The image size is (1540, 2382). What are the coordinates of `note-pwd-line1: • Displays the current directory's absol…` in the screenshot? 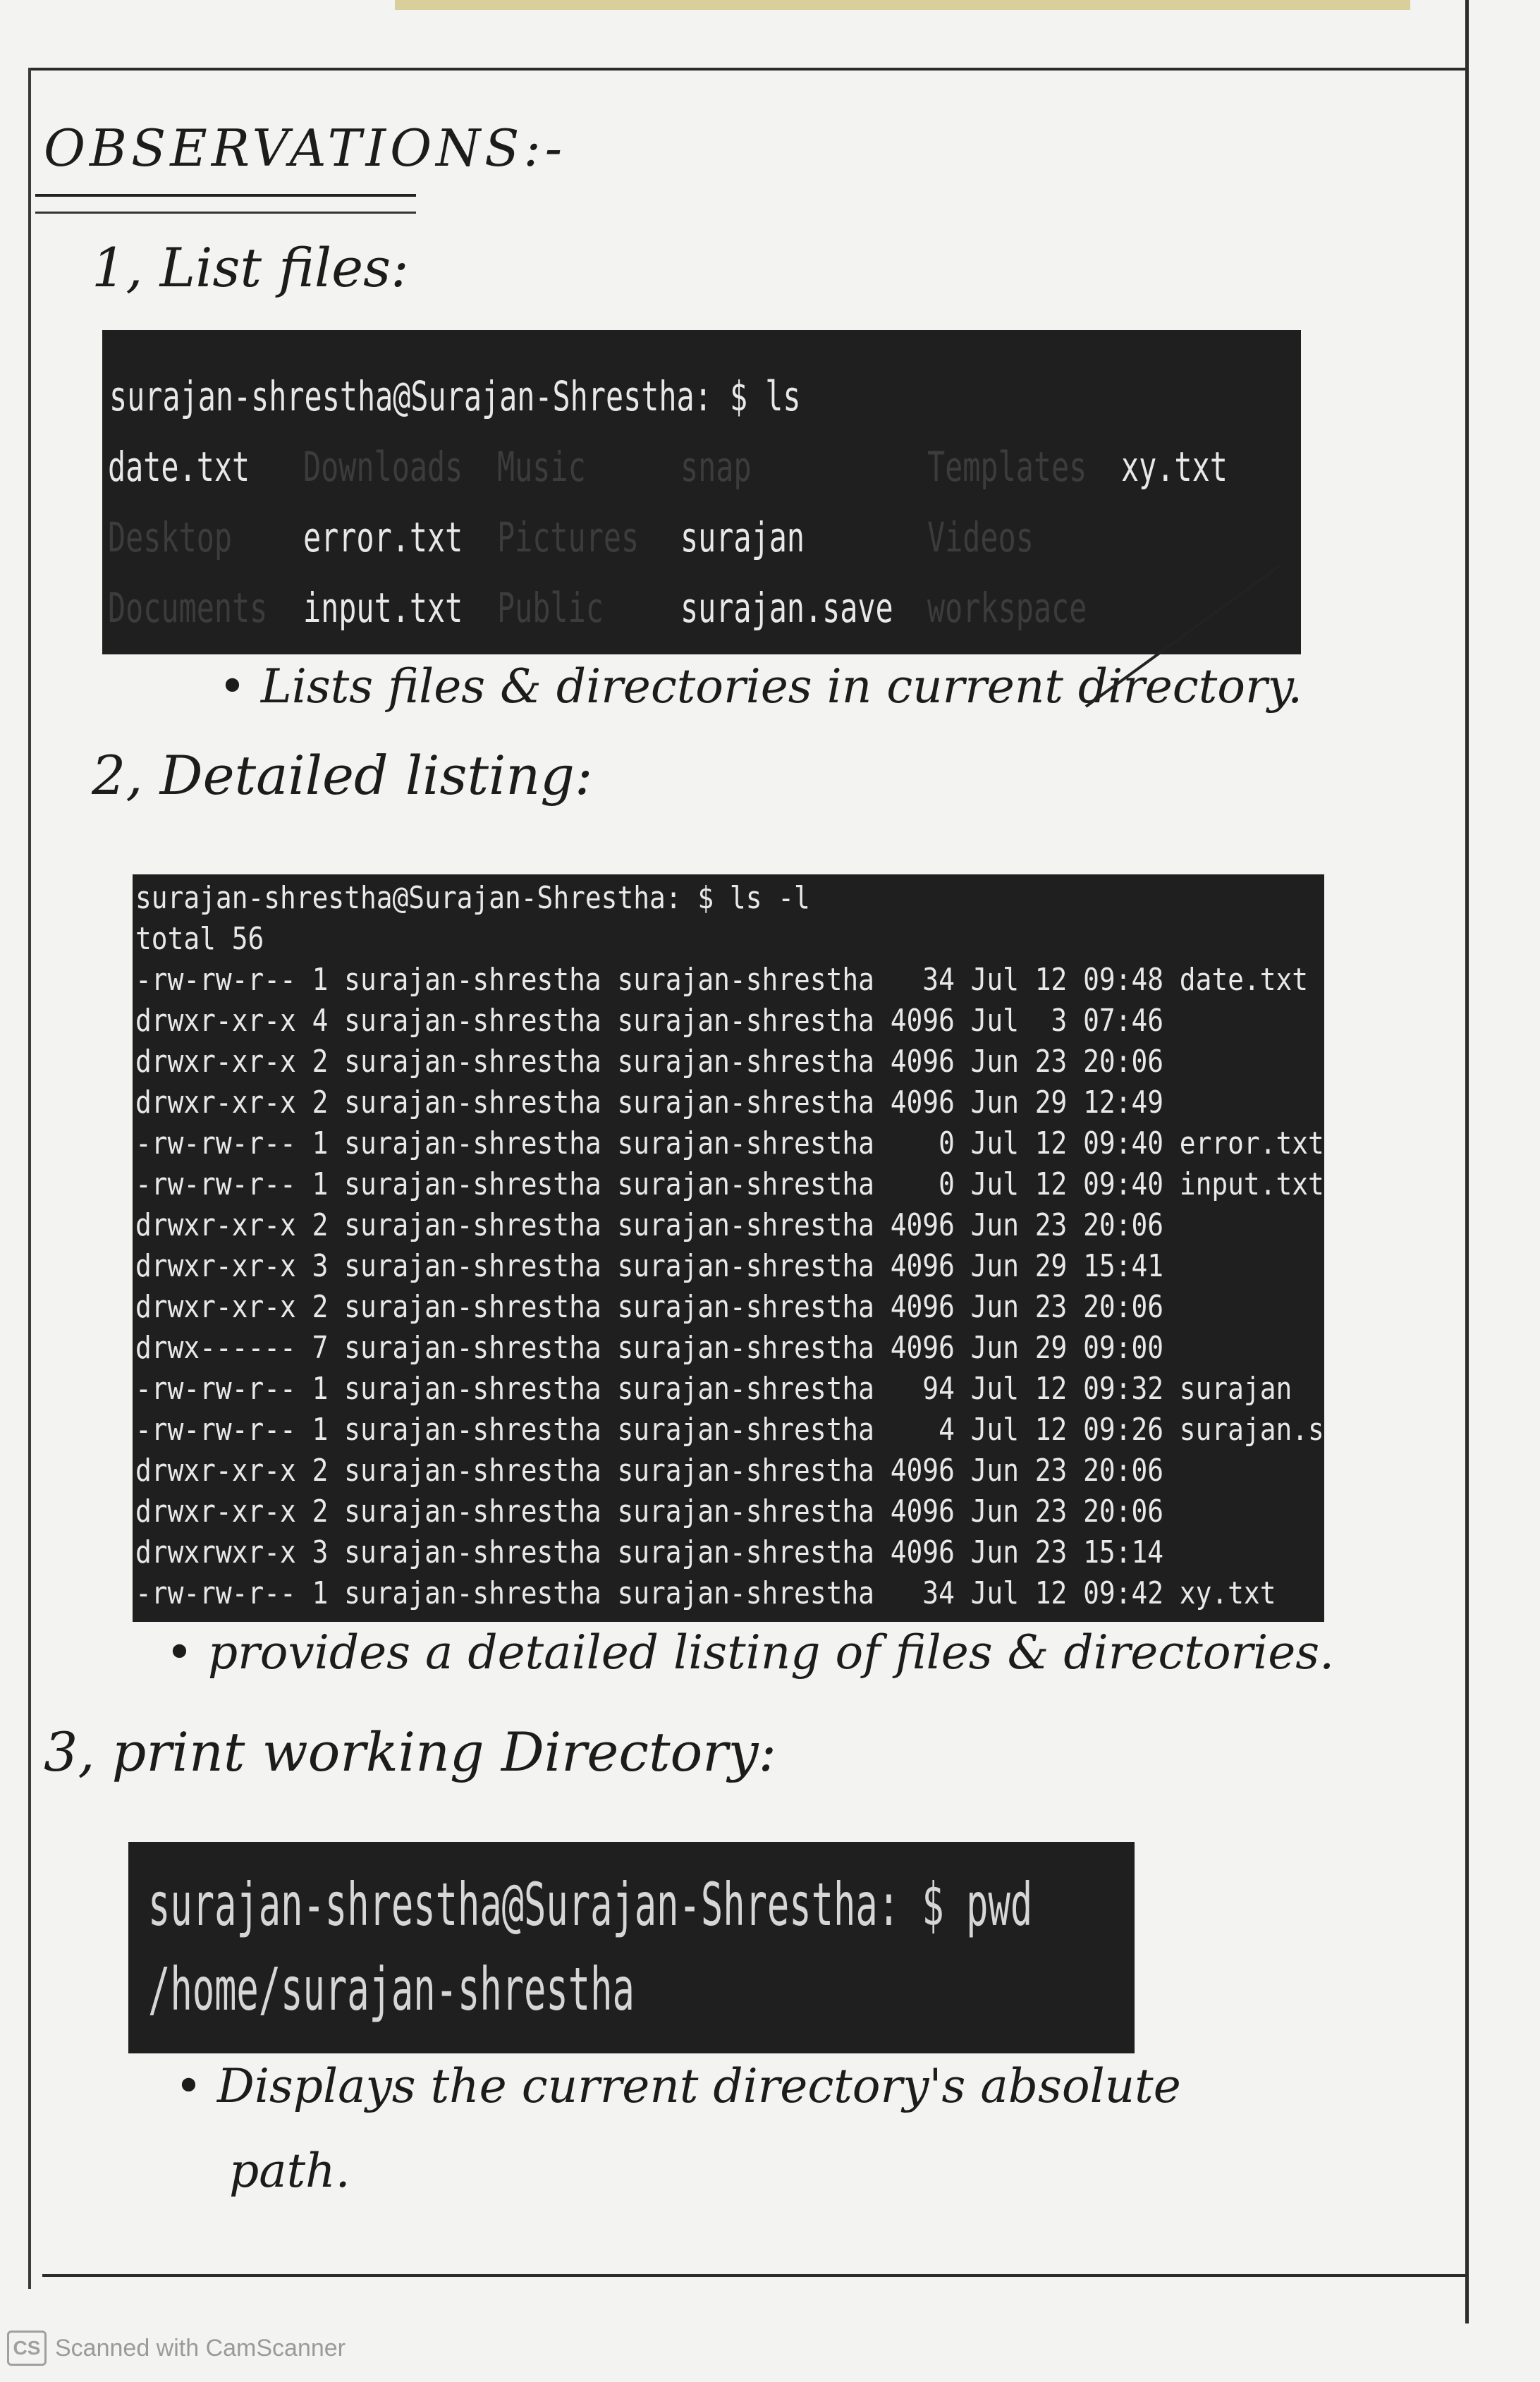 It's located at (678, 2086).